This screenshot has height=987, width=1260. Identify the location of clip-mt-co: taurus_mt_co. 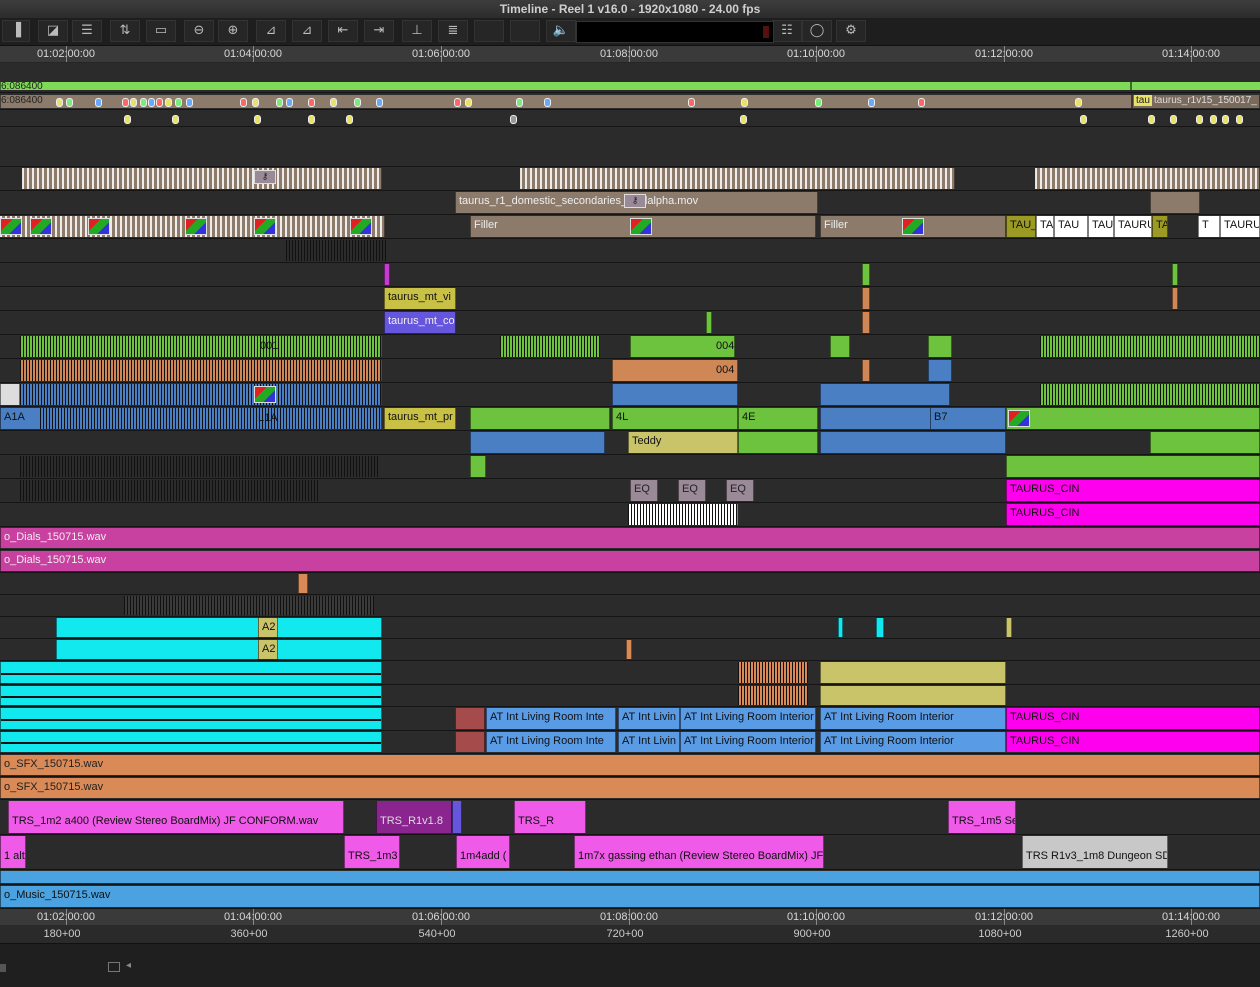
(420, 322).